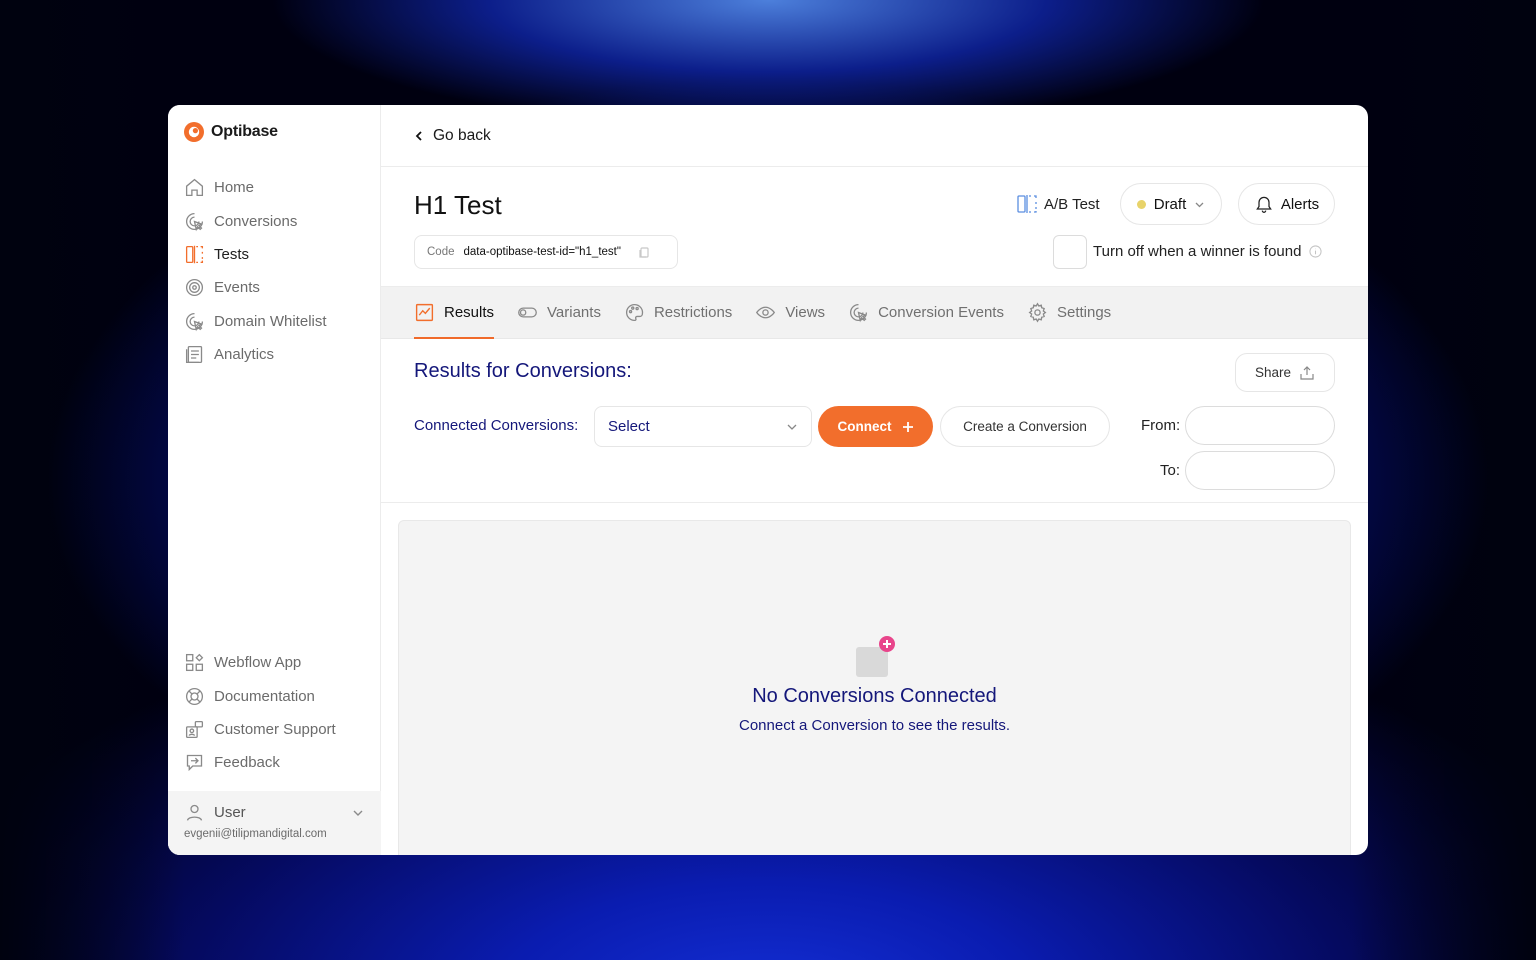 The height and width of the screenshot is (960, 1536). I want to click on alerts-button: Alerts, so click(1286, 204).